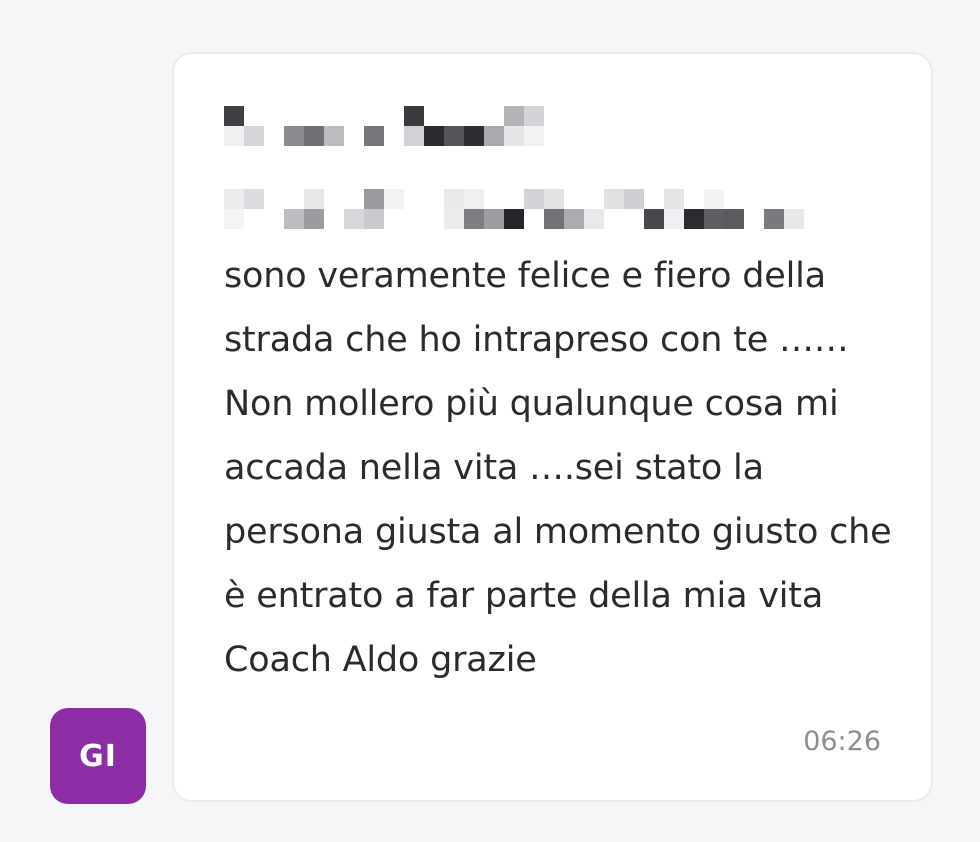  Describe the element at coordinates (842, 741) in the screenshot. I see `message-timestamp: 06:26` at that location.